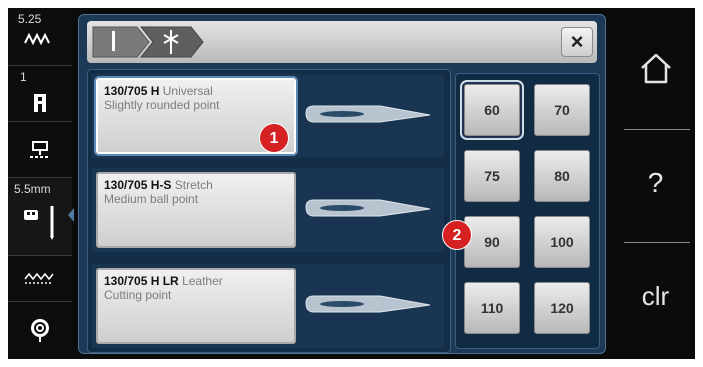 This screenshot has height=367, width=703. I want to click on size-button-75: 75, so click(492, 176).